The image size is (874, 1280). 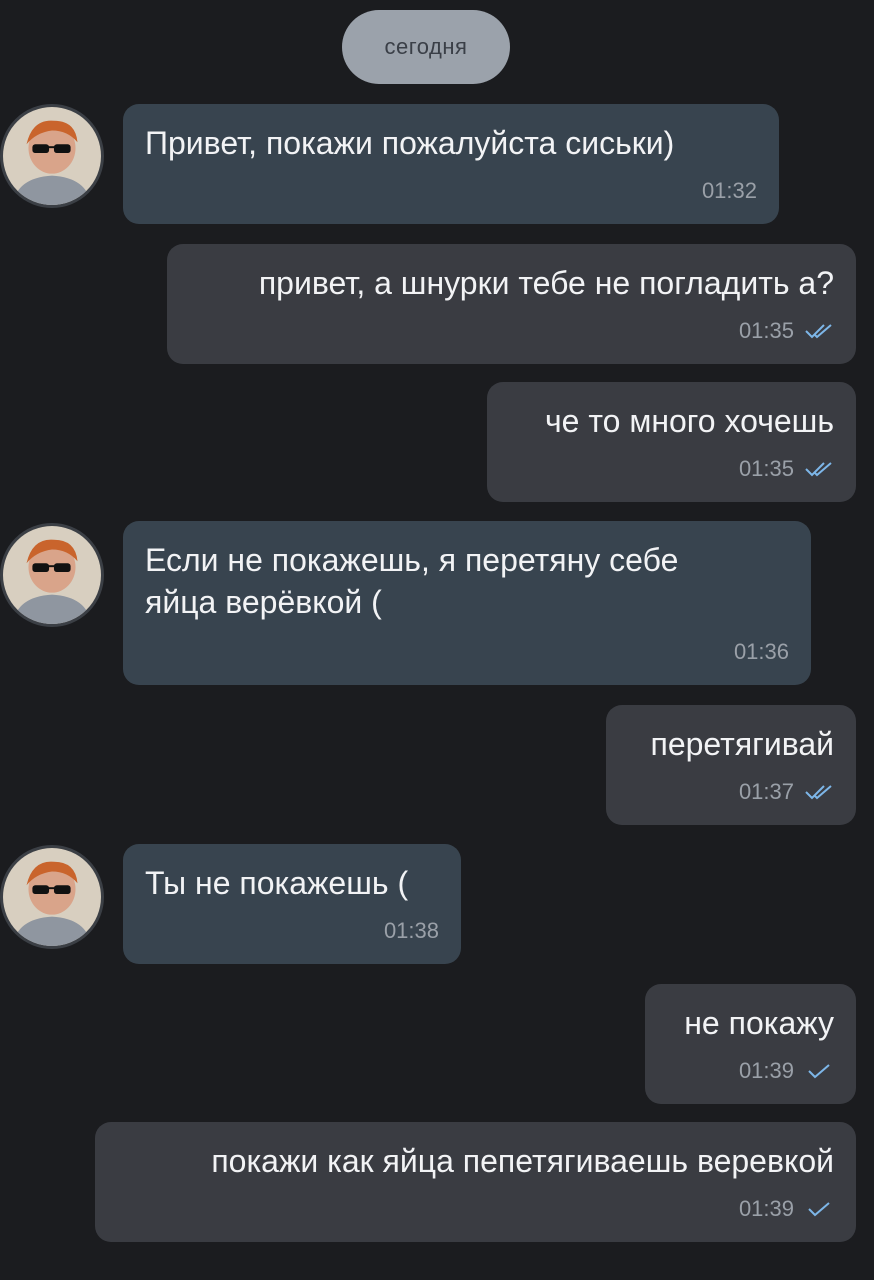 I want to click on message-text: привет, а шнурки тебе не погладить а?, so click(x=546, y=283).